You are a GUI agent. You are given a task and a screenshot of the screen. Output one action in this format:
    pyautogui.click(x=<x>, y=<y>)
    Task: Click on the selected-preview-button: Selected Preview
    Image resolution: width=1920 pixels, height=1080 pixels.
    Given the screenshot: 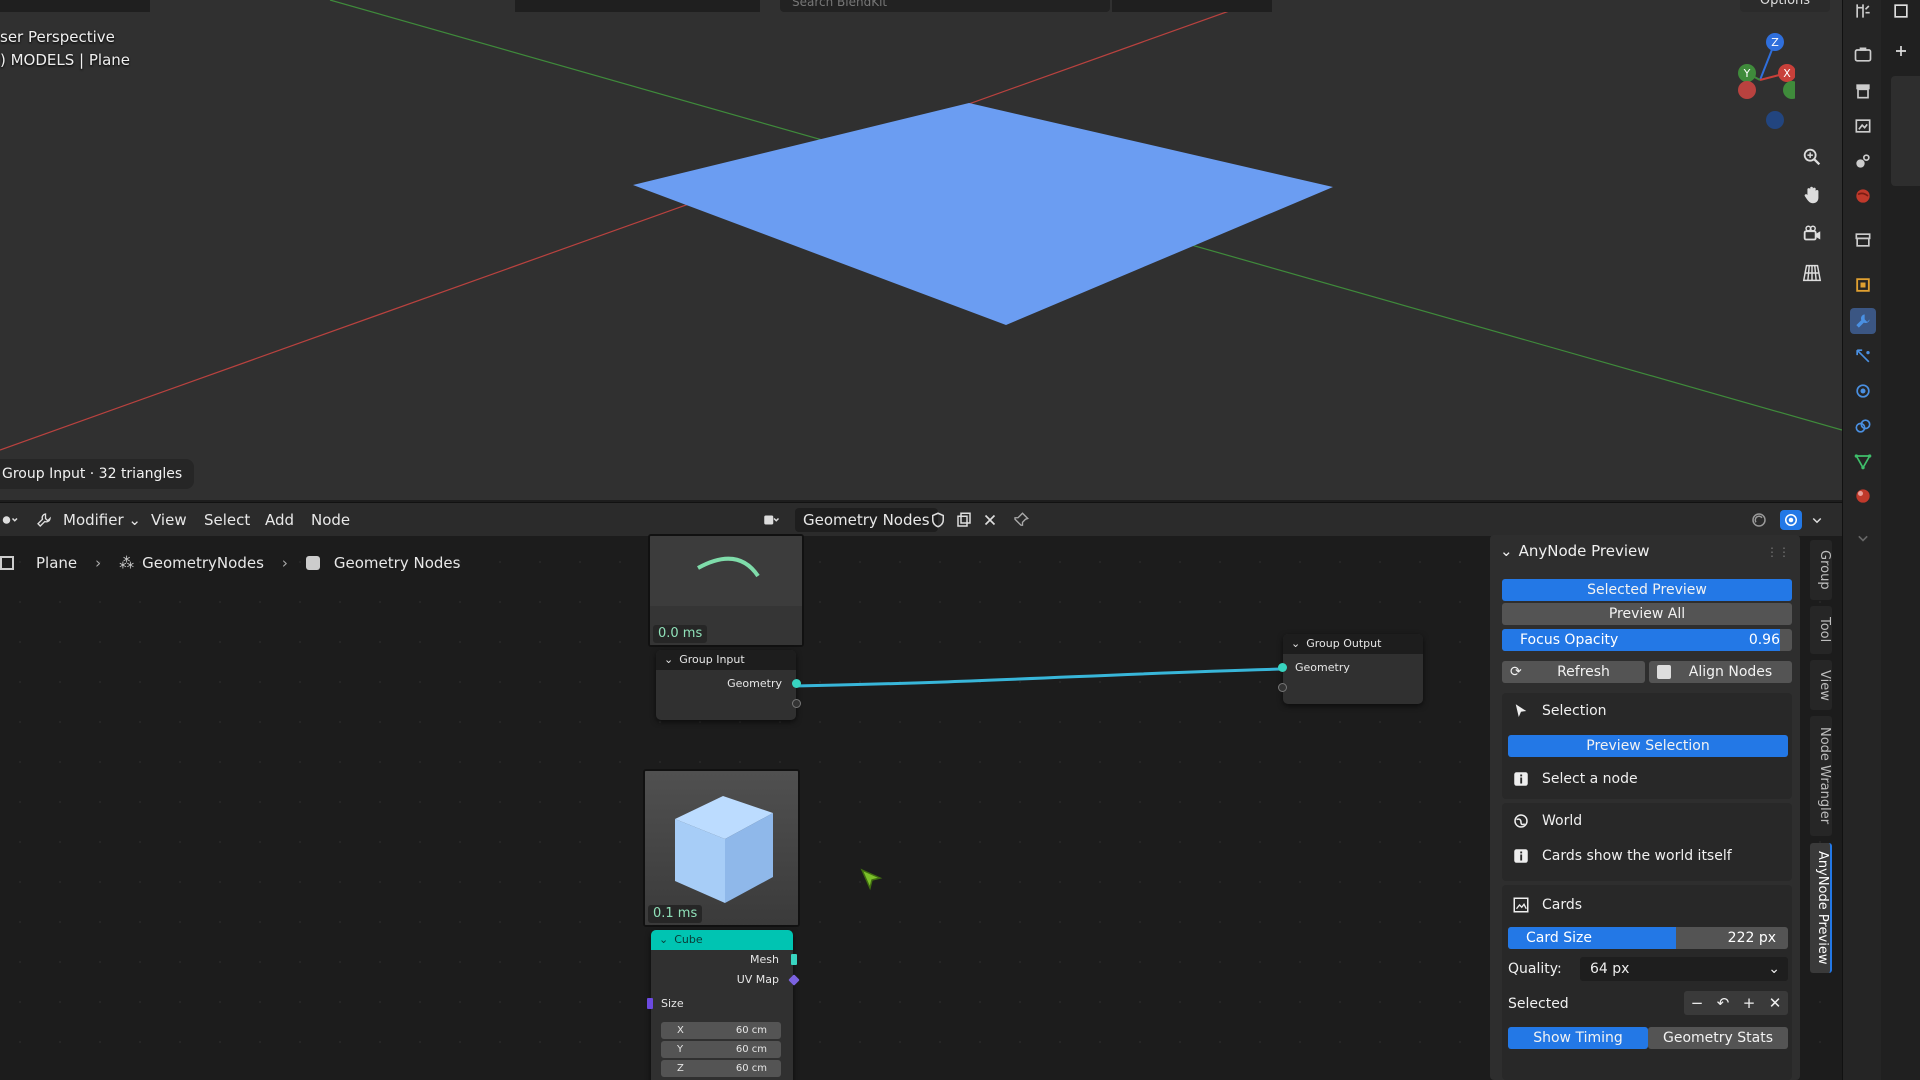 What is the action you would take?
    pyautogui.click(x=1647, y=590)
    